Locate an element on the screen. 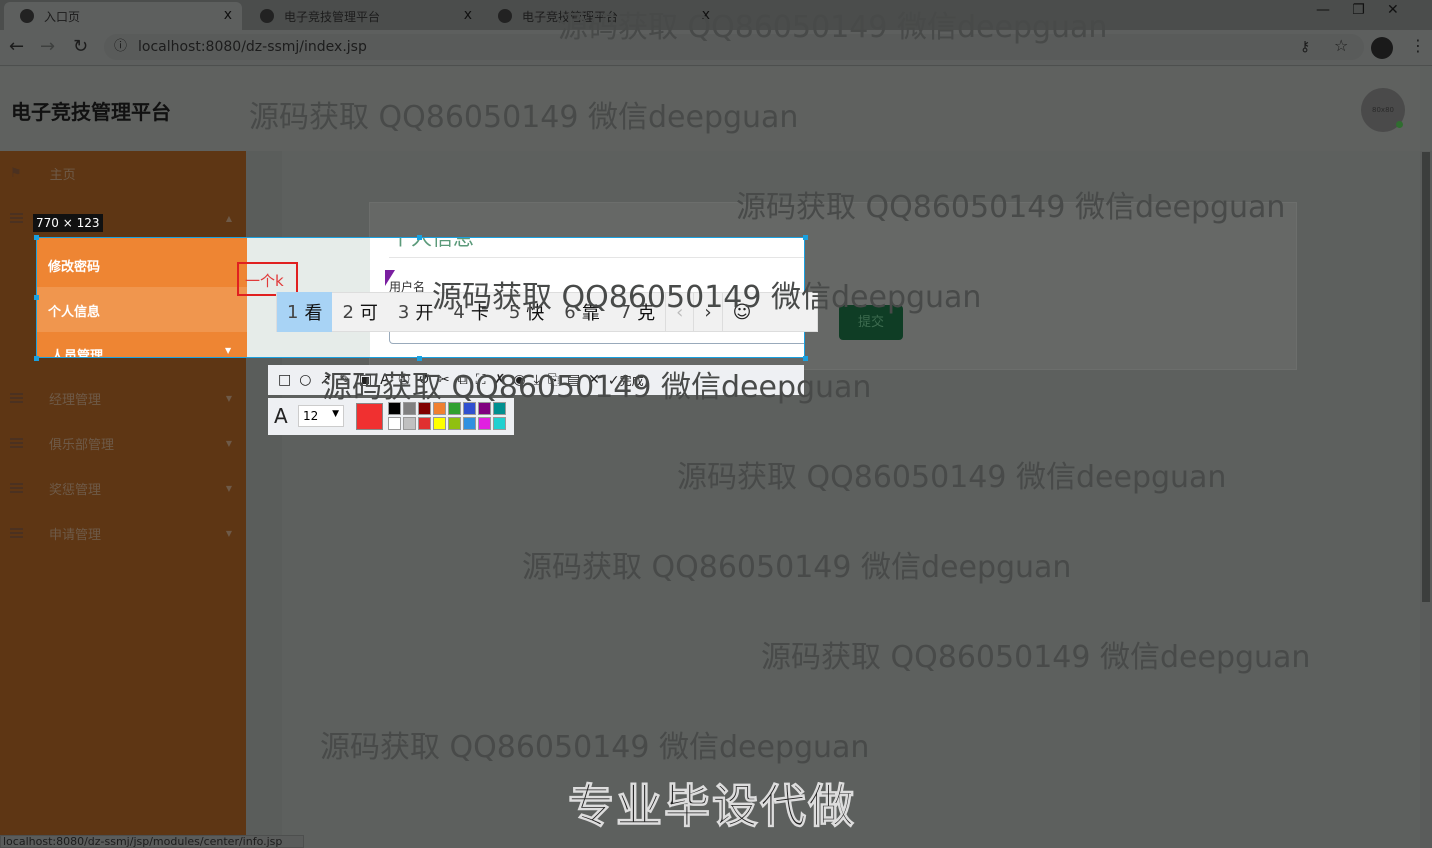  save-icon: ▤ is located at coordinates (573, 380).